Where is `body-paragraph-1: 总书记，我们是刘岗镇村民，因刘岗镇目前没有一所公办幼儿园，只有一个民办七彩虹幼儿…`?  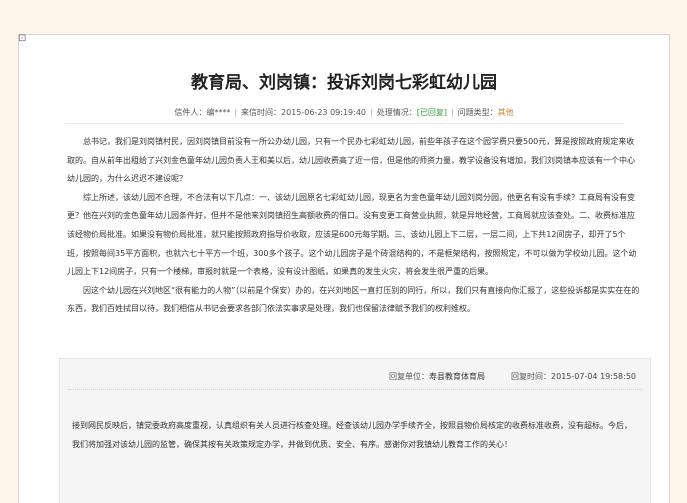 body-paragraph-1: 总书记，我们是刘岗镇村民，因刘岗镇目前没有一所公办幼儿园，只有一个民办七彩虹幼儿… is located at coordinates (351, 160).